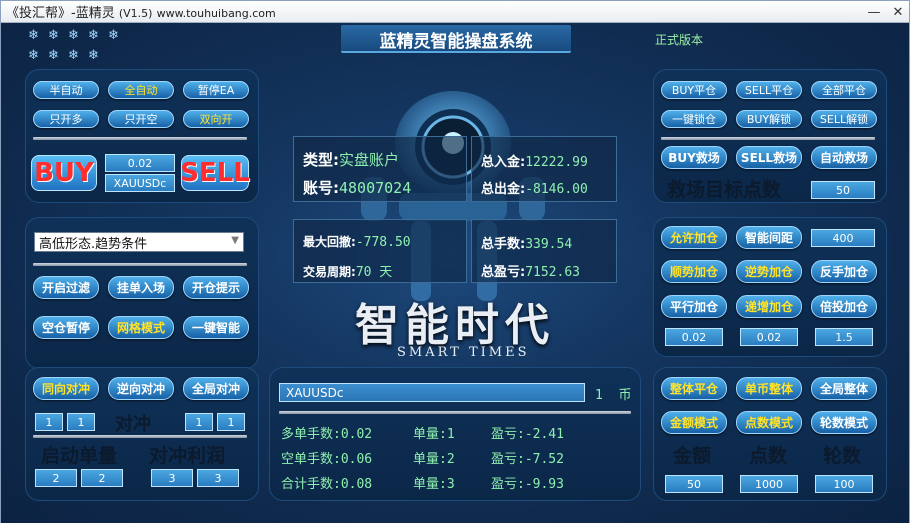 The width and height of the screenshot is (910, 523). I want to click on interval-field: 400, so click(843, 238).